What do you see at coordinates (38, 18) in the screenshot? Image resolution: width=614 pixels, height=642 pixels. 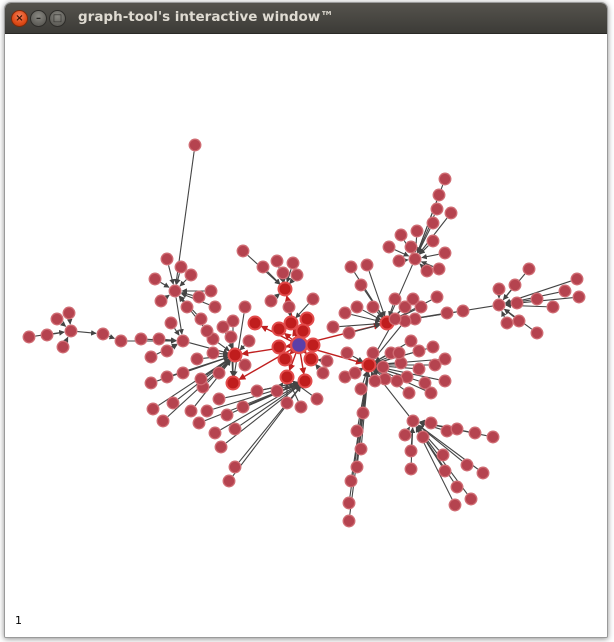 I see `minimize-button: –` at bounding box center [38, 18].